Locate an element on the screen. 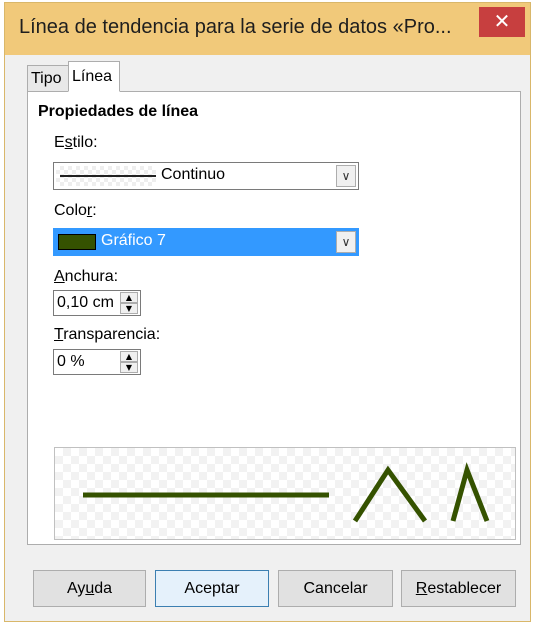 This screenshot has width=535, height=625. width-value: 0,10 cm is located at coordinates (85, 302).